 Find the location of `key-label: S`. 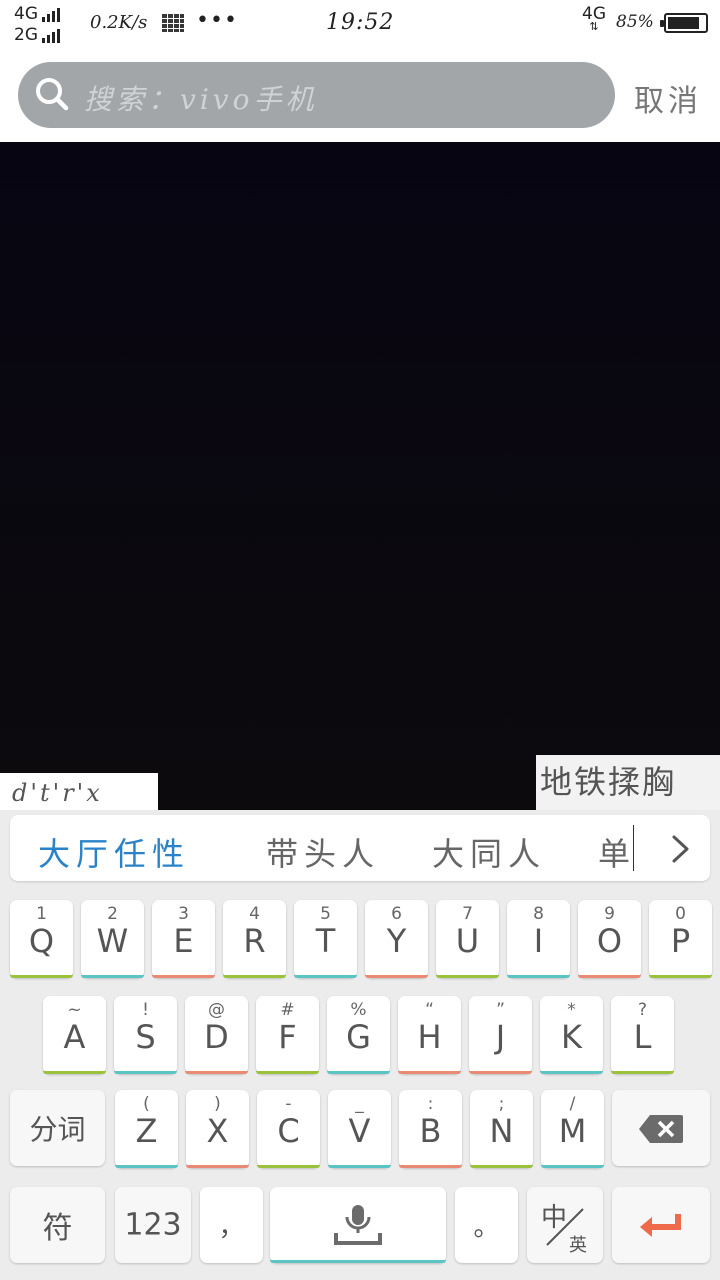

key-label: S is located at coordinates (145, 1037).